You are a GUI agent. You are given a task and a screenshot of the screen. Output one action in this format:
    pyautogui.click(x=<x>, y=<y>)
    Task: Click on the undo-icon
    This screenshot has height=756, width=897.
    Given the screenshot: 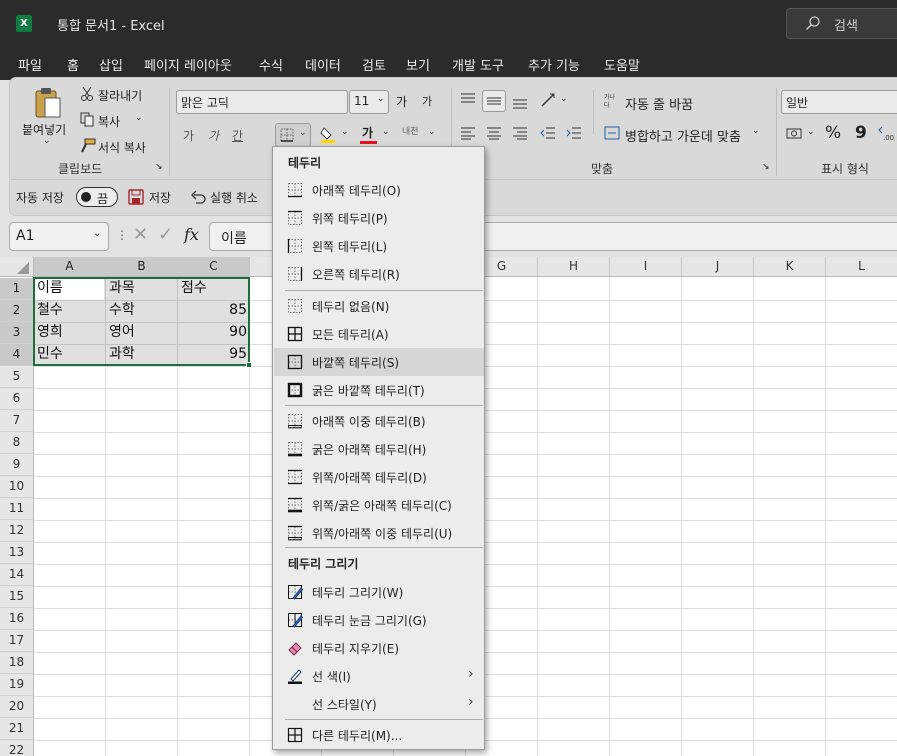 What is the action you would take?
    pyautogui.click(x=198, y=197)
    